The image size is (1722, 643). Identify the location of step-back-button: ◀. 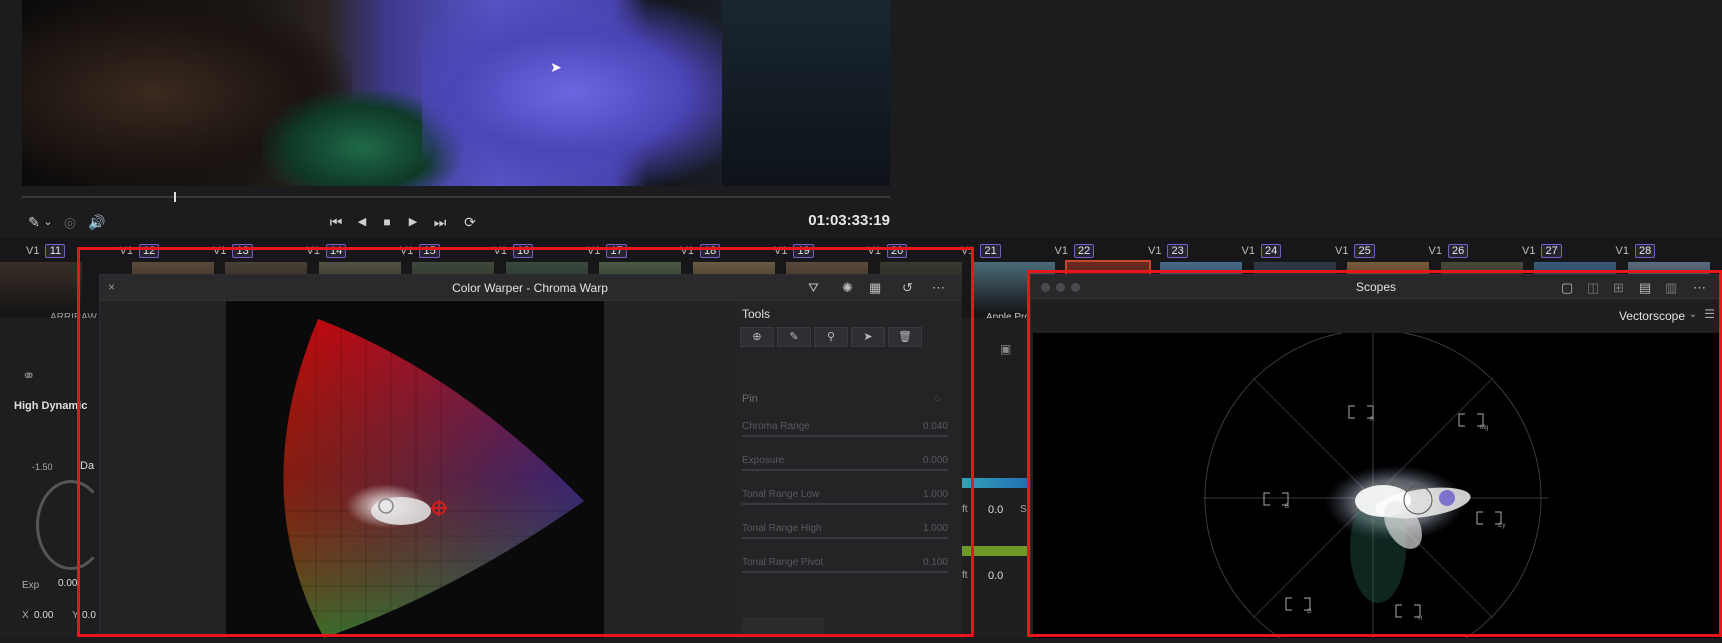
(362, 222).